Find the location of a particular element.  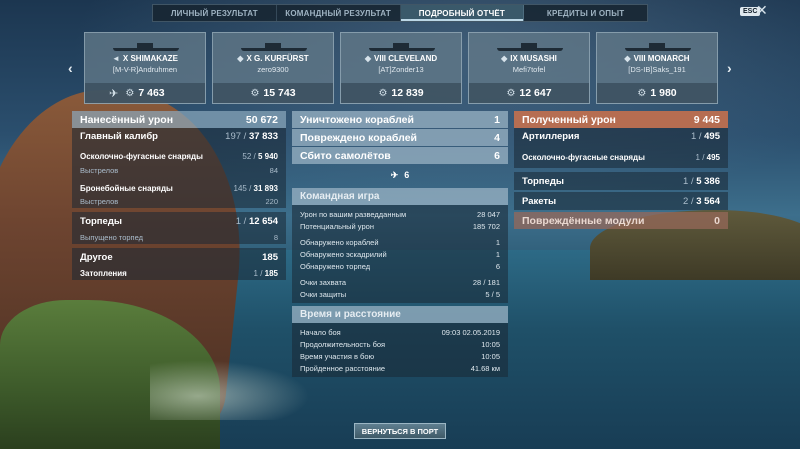

ship-card: ◄ X SHIMAKAZE [M-V-R]Andruhmen ⚙ 7 463 ✈ is located at coordinates (145, 68).